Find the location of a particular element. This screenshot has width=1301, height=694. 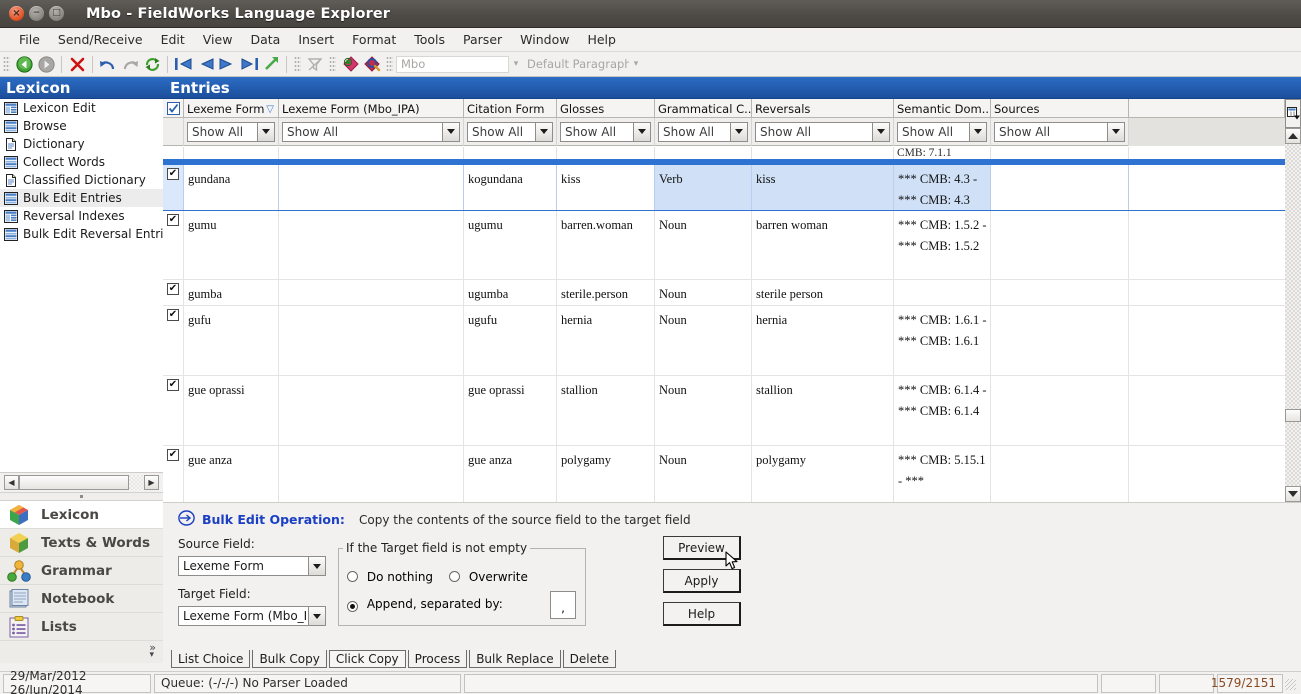

scroll-up-button is located at coordinates (1293, 136).